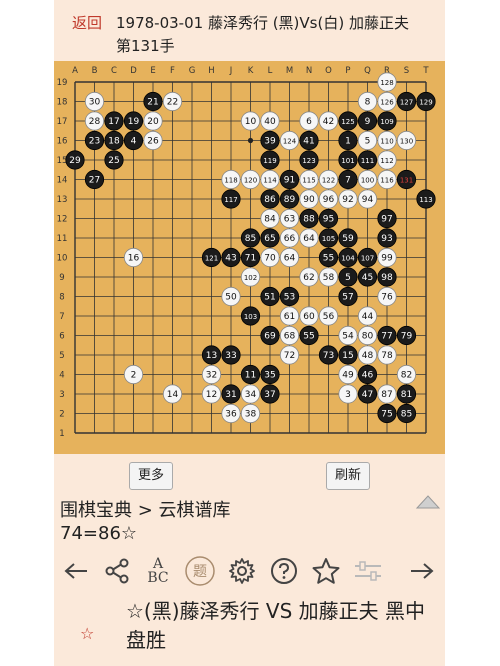 This screenshot has width=500, height=666. What do you see at coordinates (309, 317) in the screenshot?
I see `move-number-label: 60` at bounding box center [309, 317].